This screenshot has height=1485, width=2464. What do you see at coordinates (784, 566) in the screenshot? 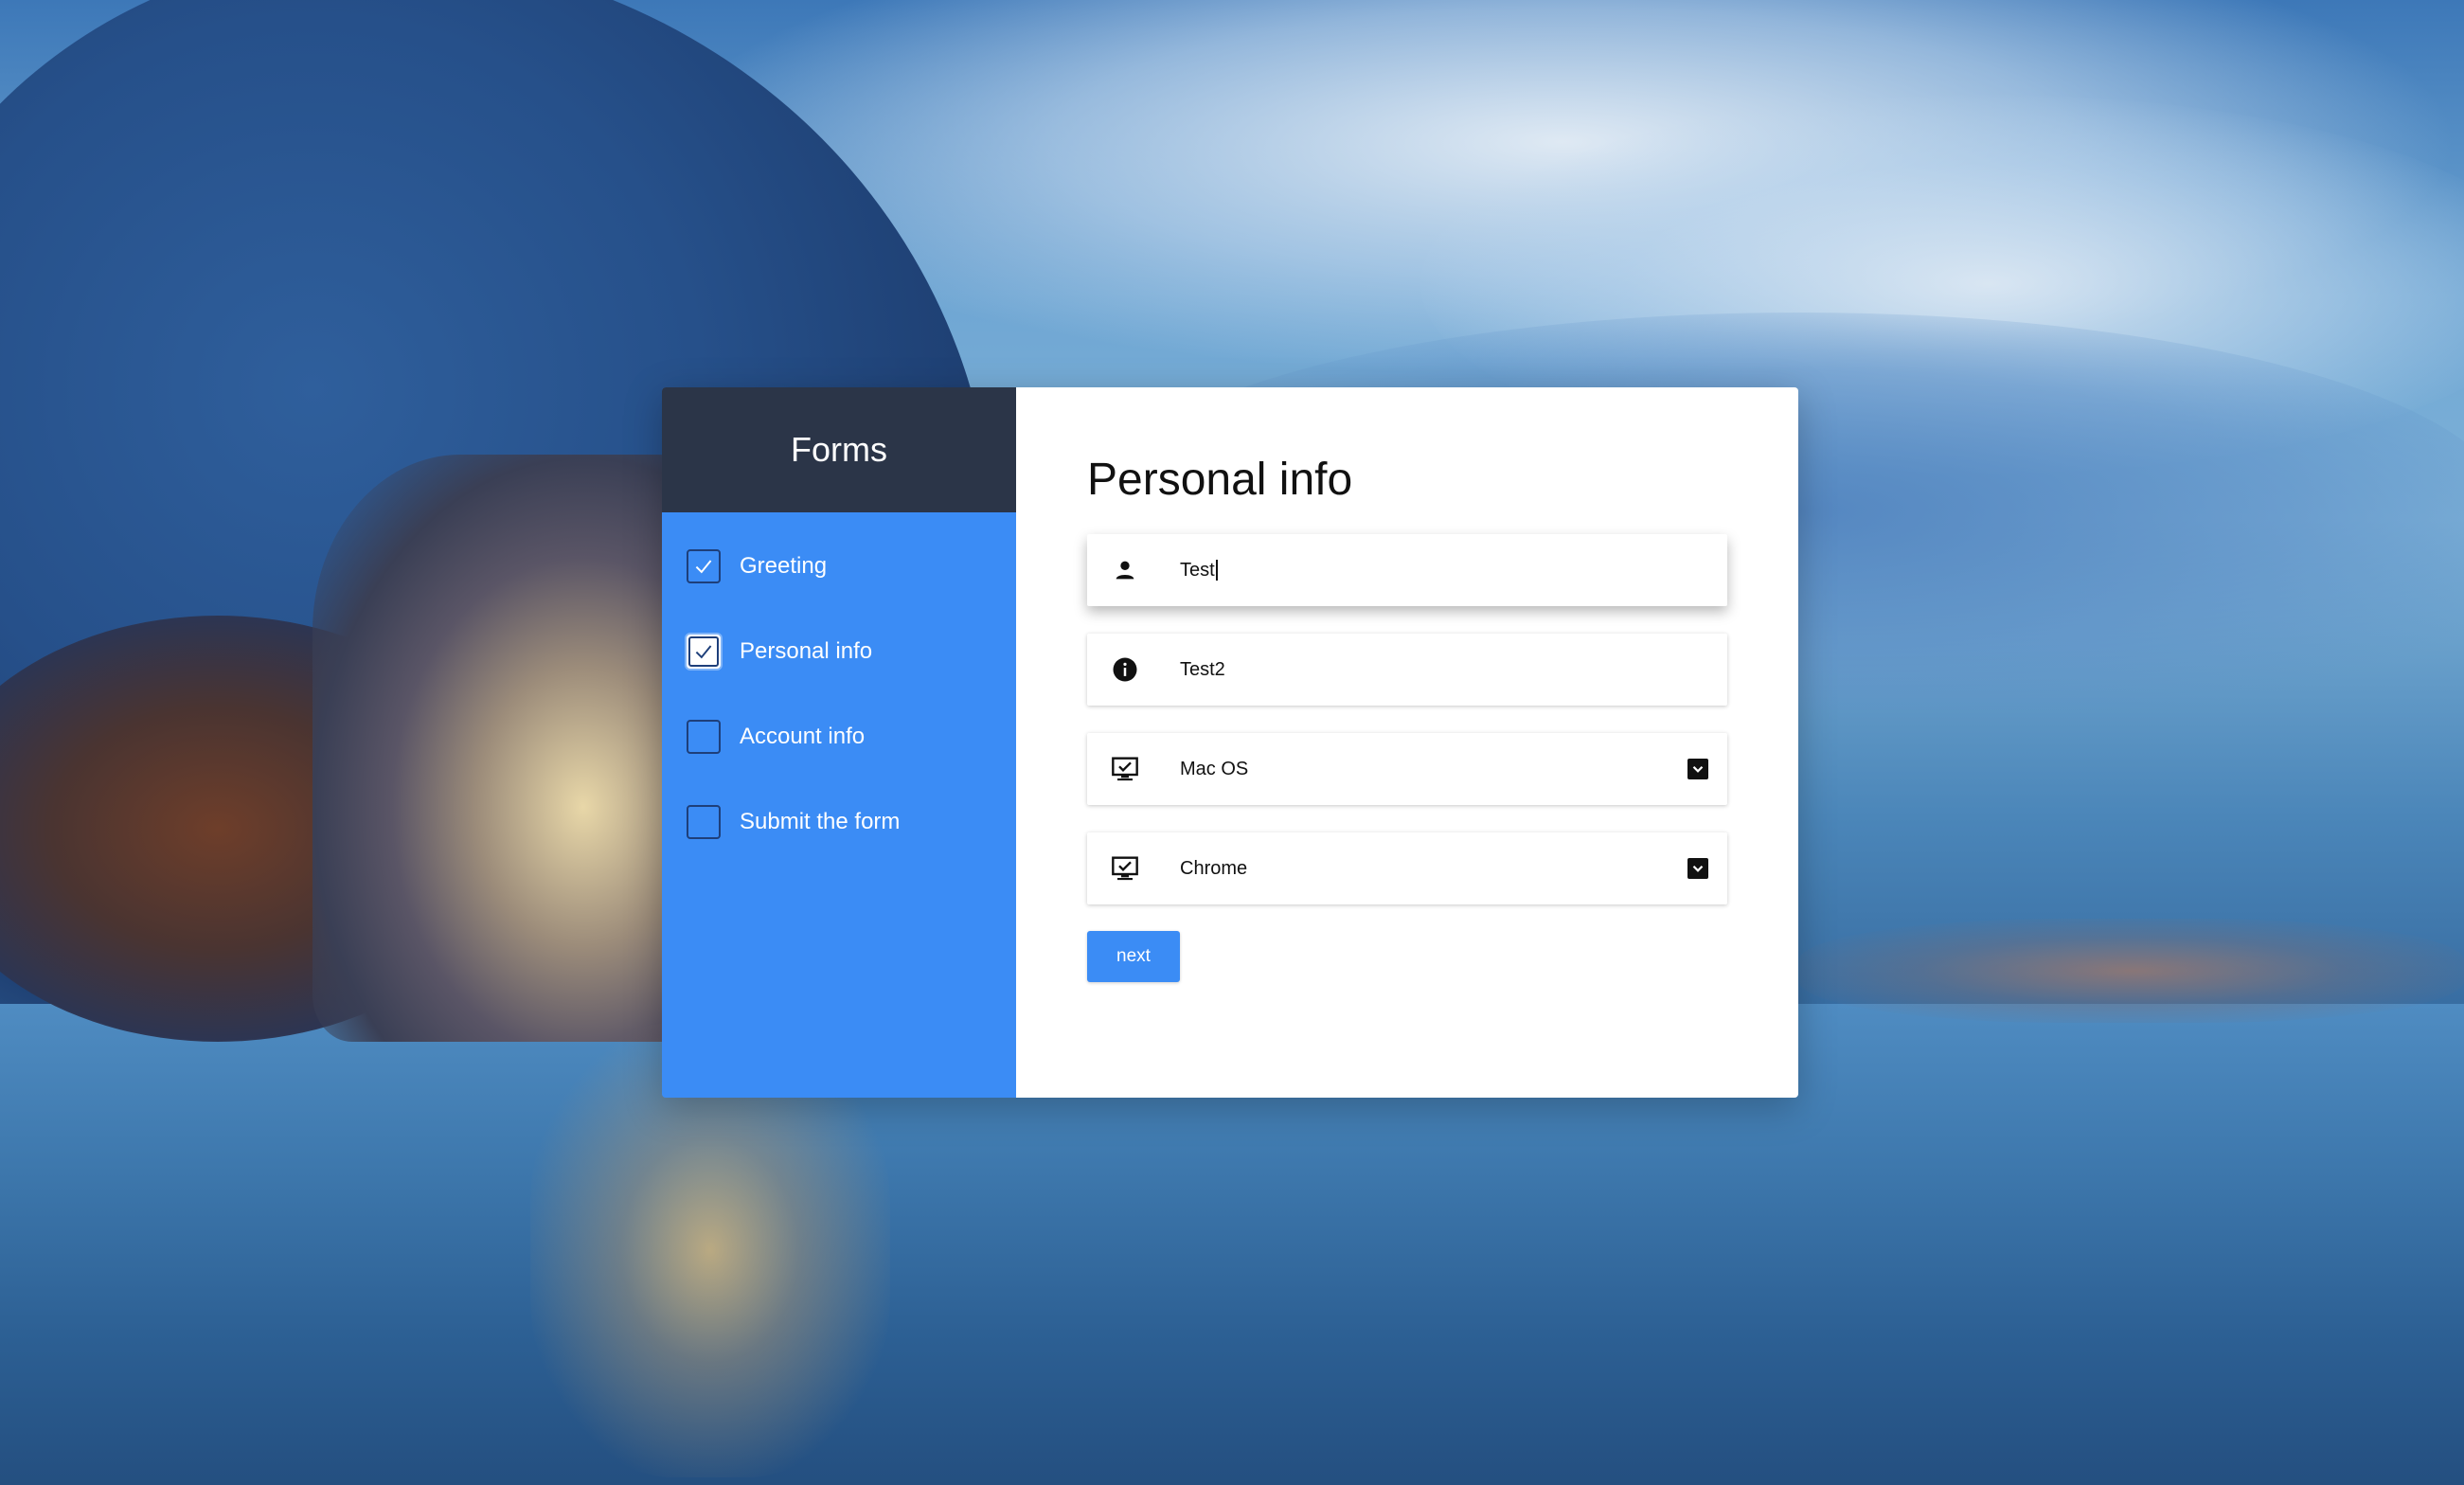
I see `step-label: Greeting` at bounding box center [784, 566].